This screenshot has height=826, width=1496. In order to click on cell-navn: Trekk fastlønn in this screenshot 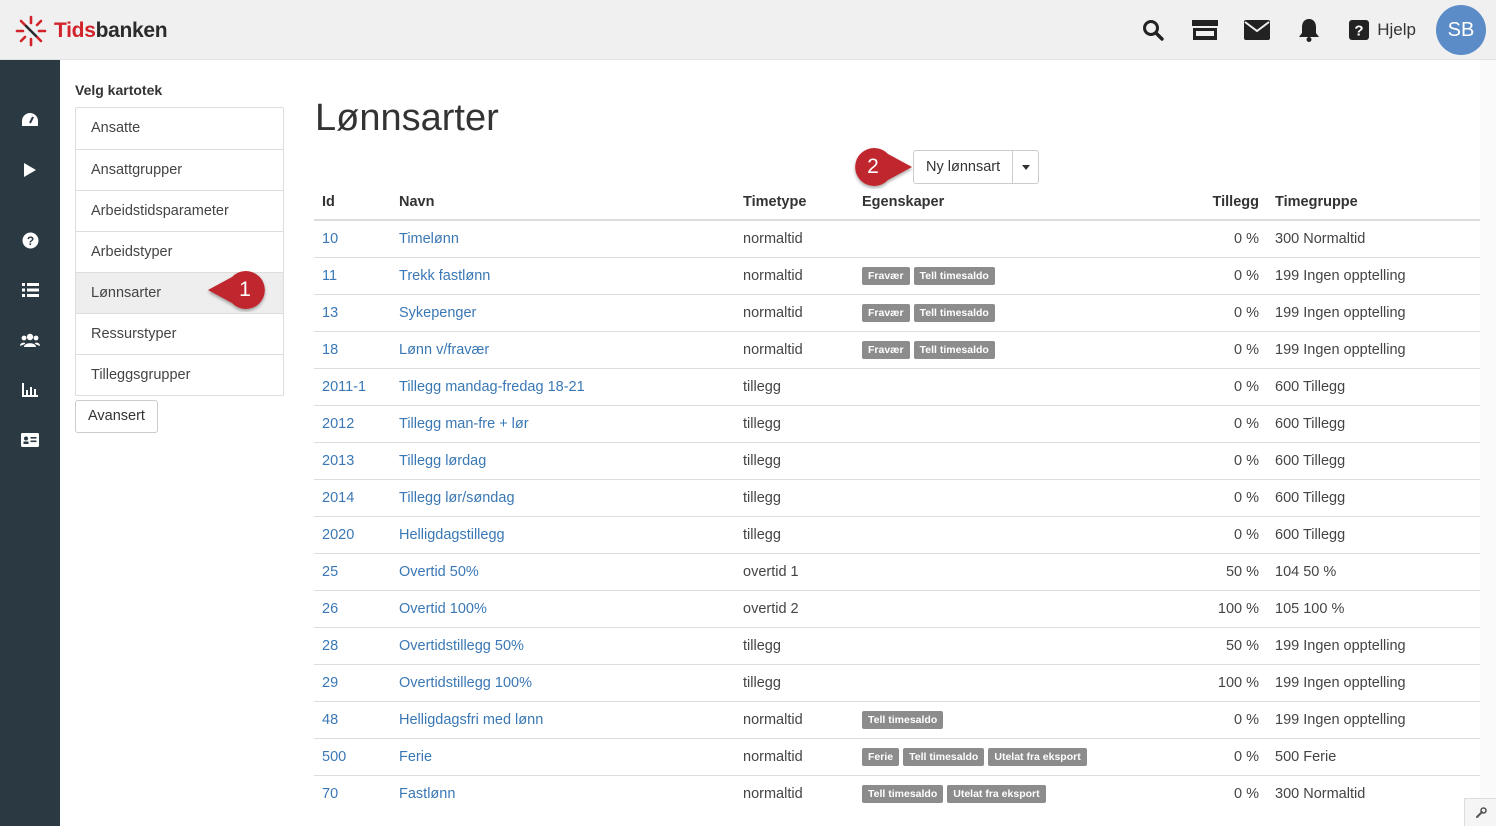, I will do `click(563, 275)`.